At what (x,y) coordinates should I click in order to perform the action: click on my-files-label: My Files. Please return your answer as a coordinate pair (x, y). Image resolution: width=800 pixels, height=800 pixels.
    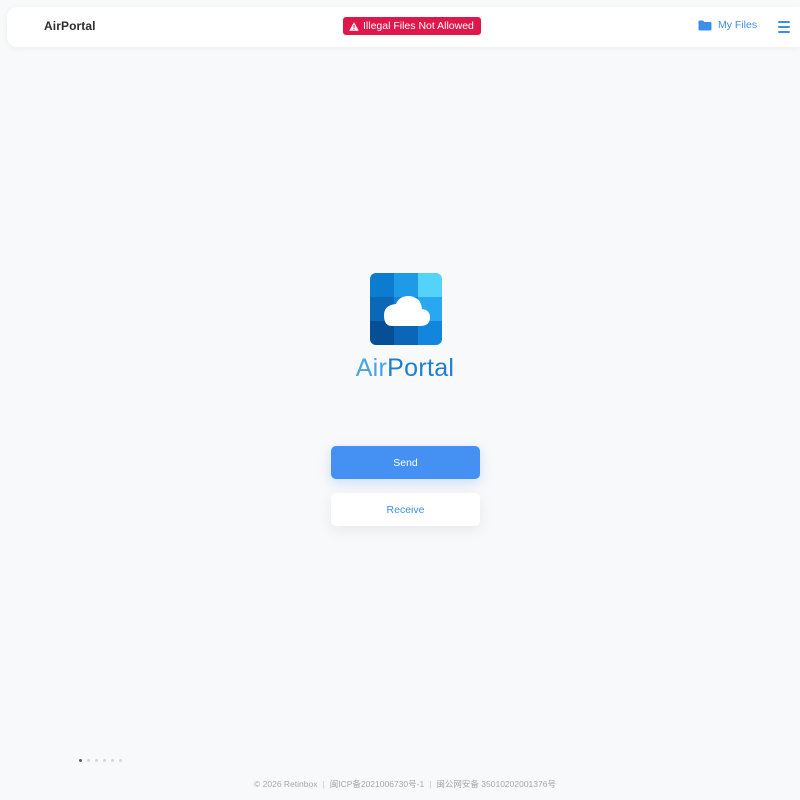
    Looking at the image, I should click on (738, 25).